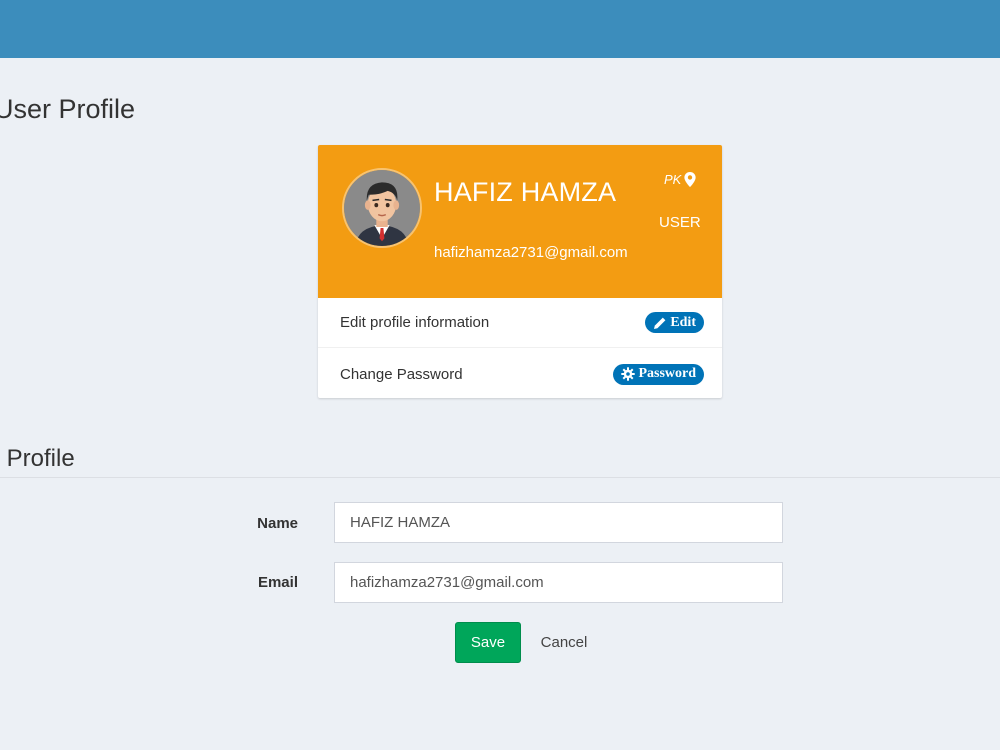  Describe the element at coordinates (277, 523) in the screenshot. I see `name-label: Name` at that location.